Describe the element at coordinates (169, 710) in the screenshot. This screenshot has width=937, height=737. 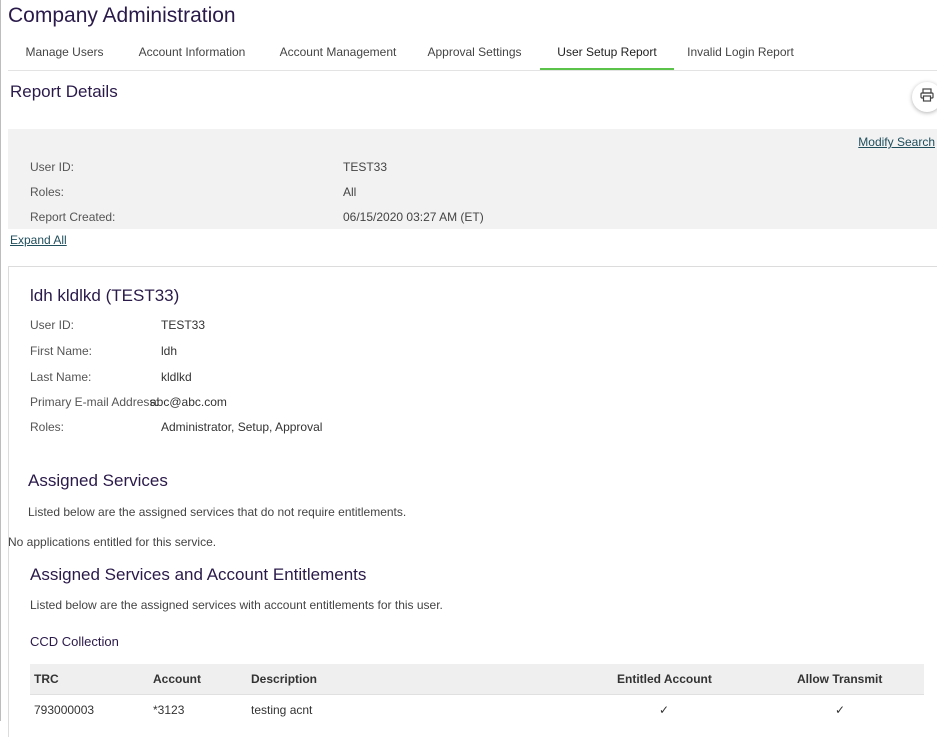
I see `cell-account: *3123` at that location.